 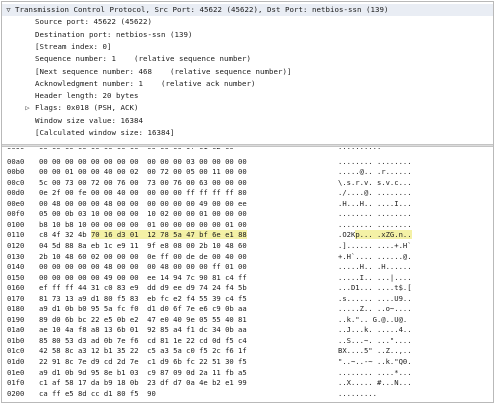 What do you see at coordinates (16, 330) in the screenshot?
I see `hex-offset: 01a0` at bounding box center [16, 330].